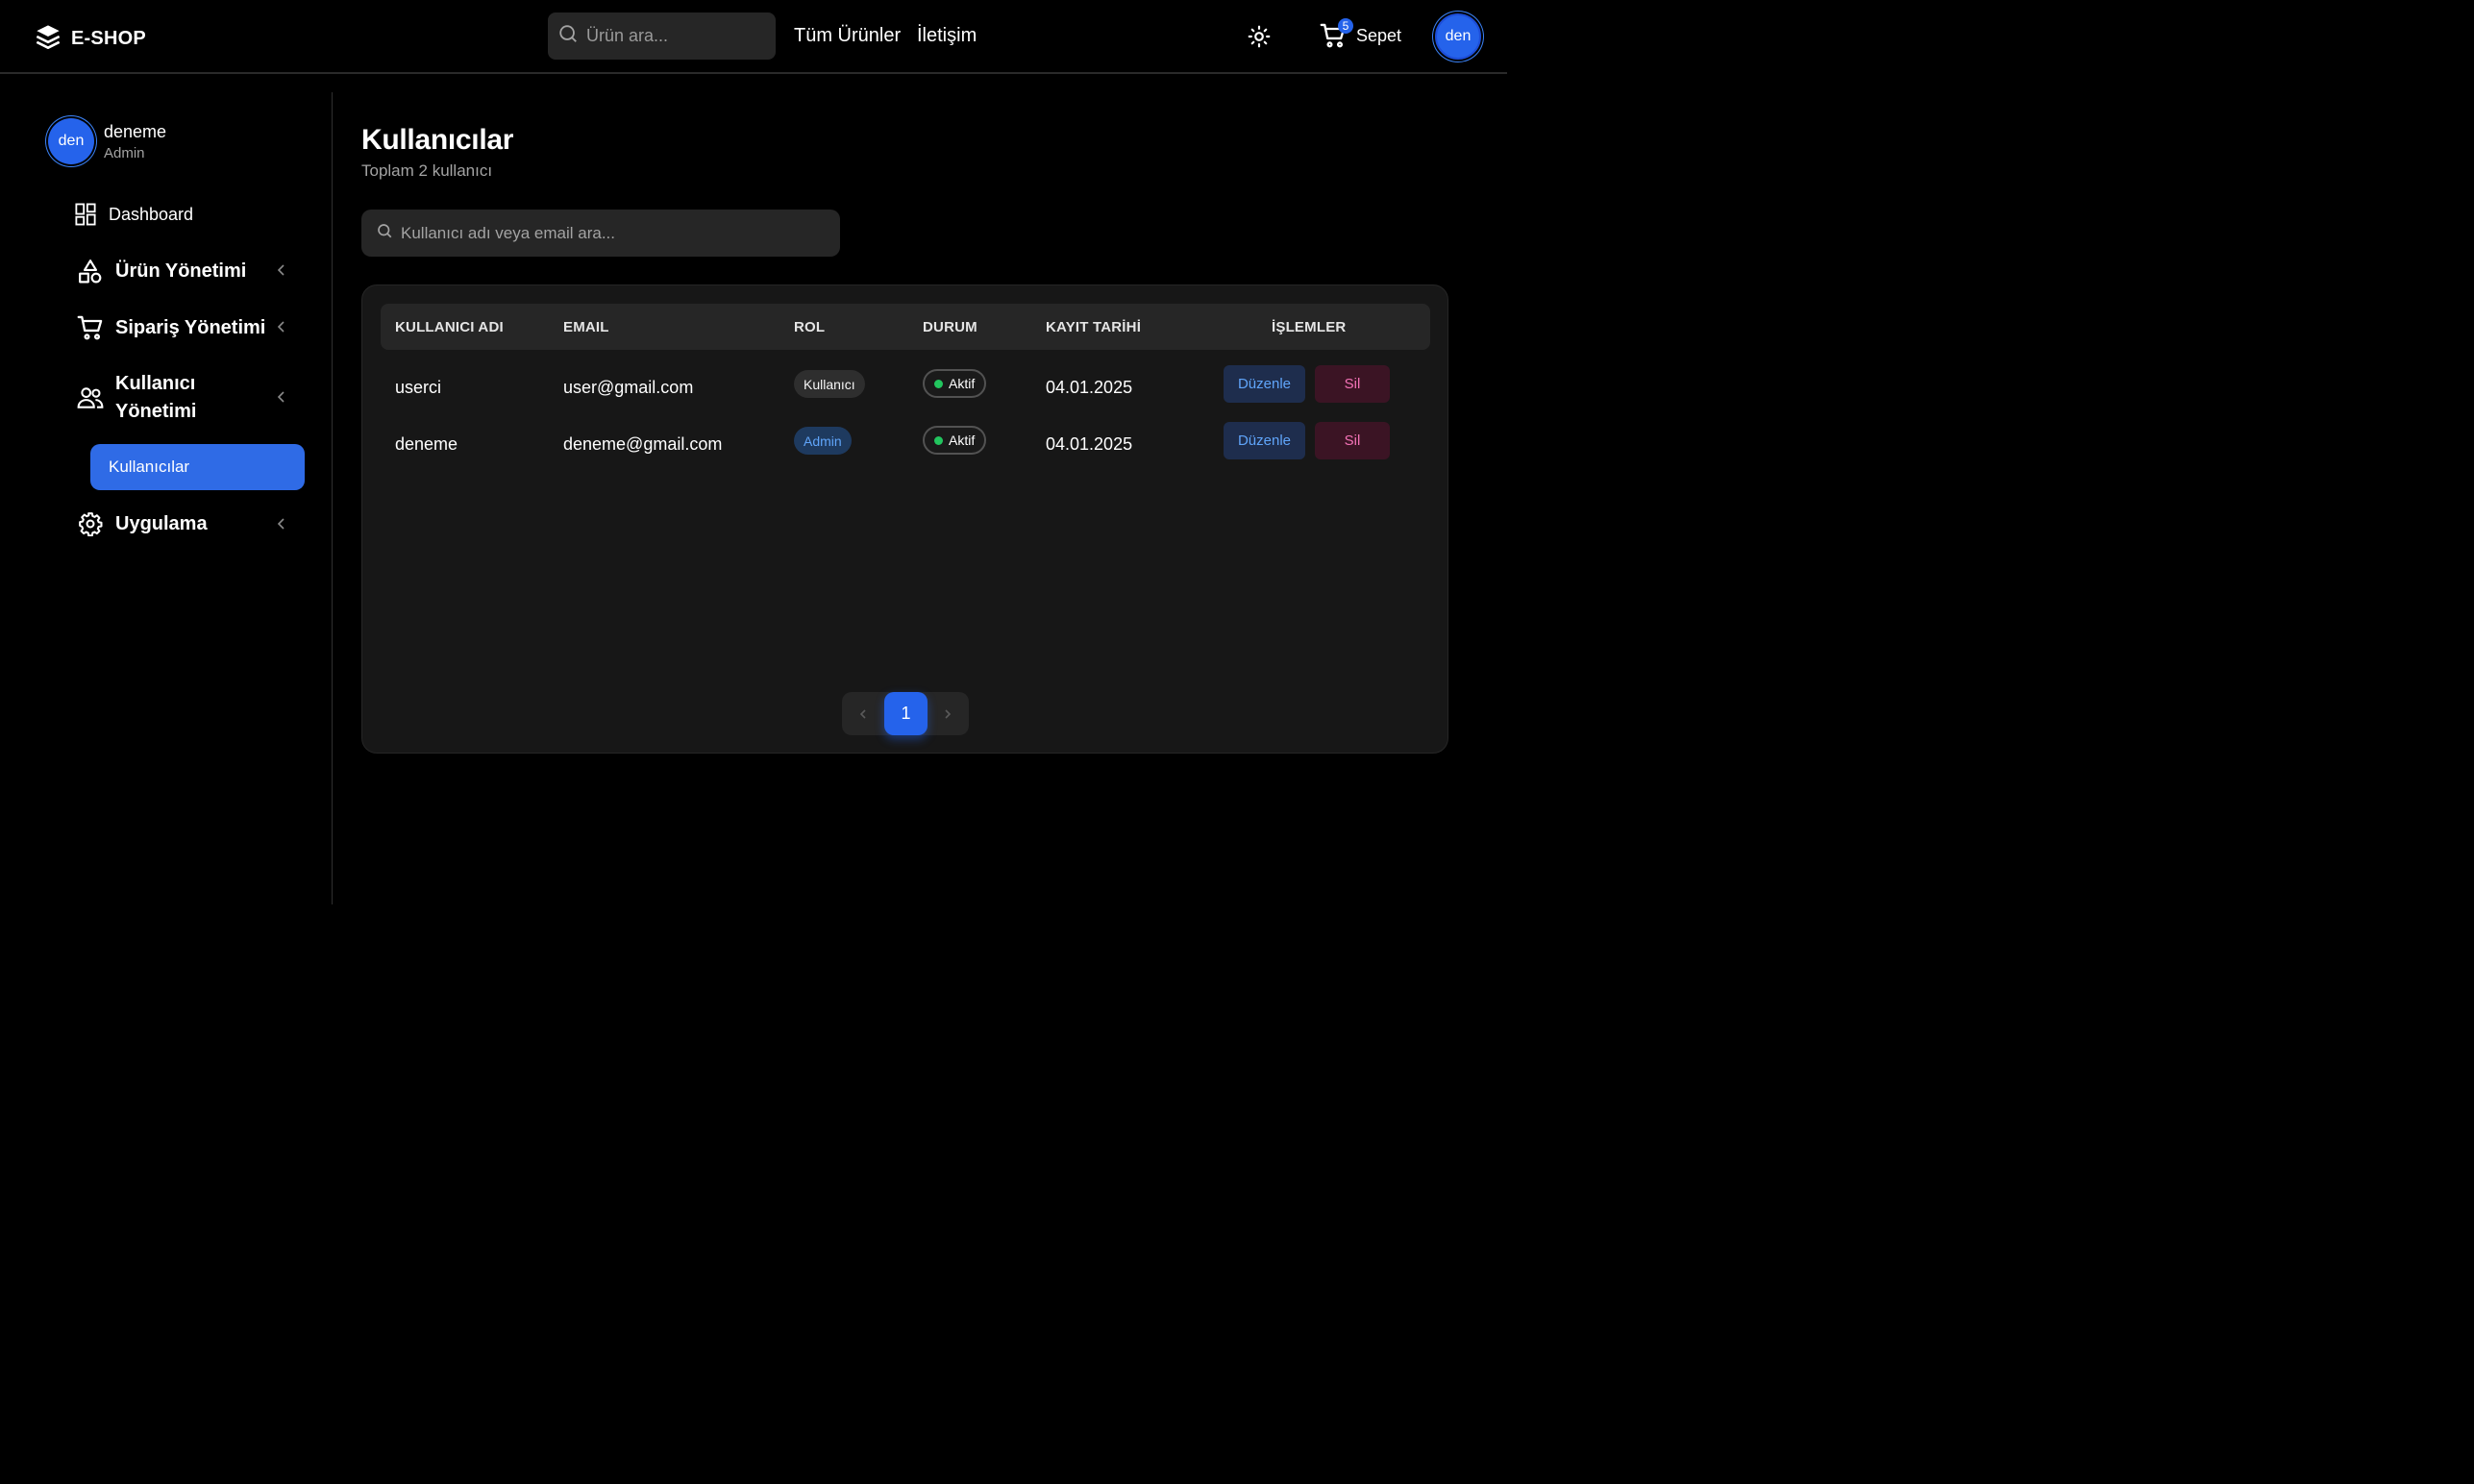 The height and width of the screenshot is (1484, 2474). What do you see at coordinates (947, 714) in the screenshot?
I see `chevron-right-icon` at bounding box center [947, 714].